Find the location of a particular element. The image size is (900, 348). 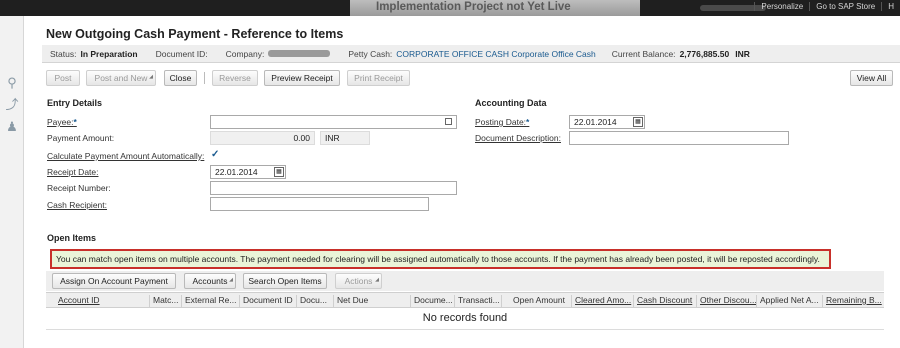

receipt-number-label: Receipt Number: is located at coordinates (79, 188).